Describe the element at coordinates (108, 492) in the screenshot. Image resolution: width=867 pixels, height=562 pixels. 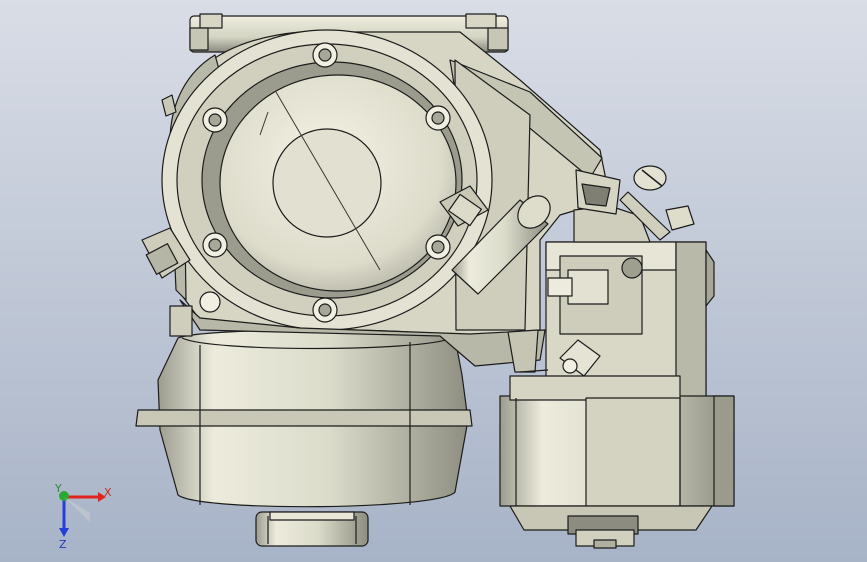
I see `triad-x-label: X` at that location.